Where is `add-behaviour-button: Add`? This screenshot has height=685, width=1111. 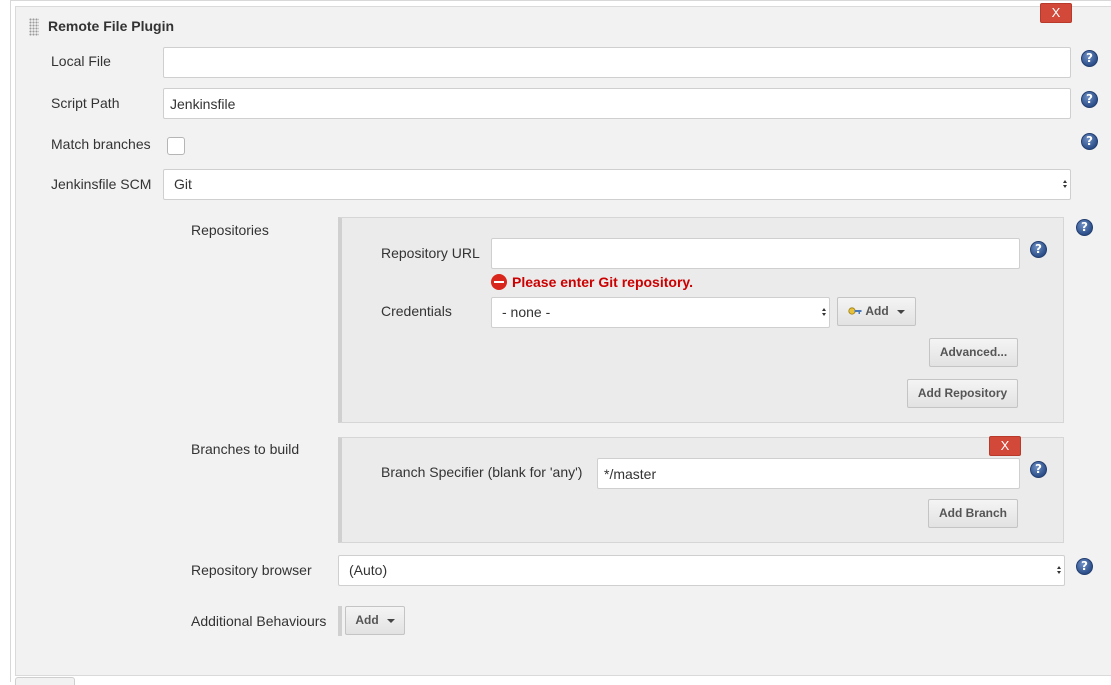
add-behaviour-button: Add is located at coordinates (375, 620).